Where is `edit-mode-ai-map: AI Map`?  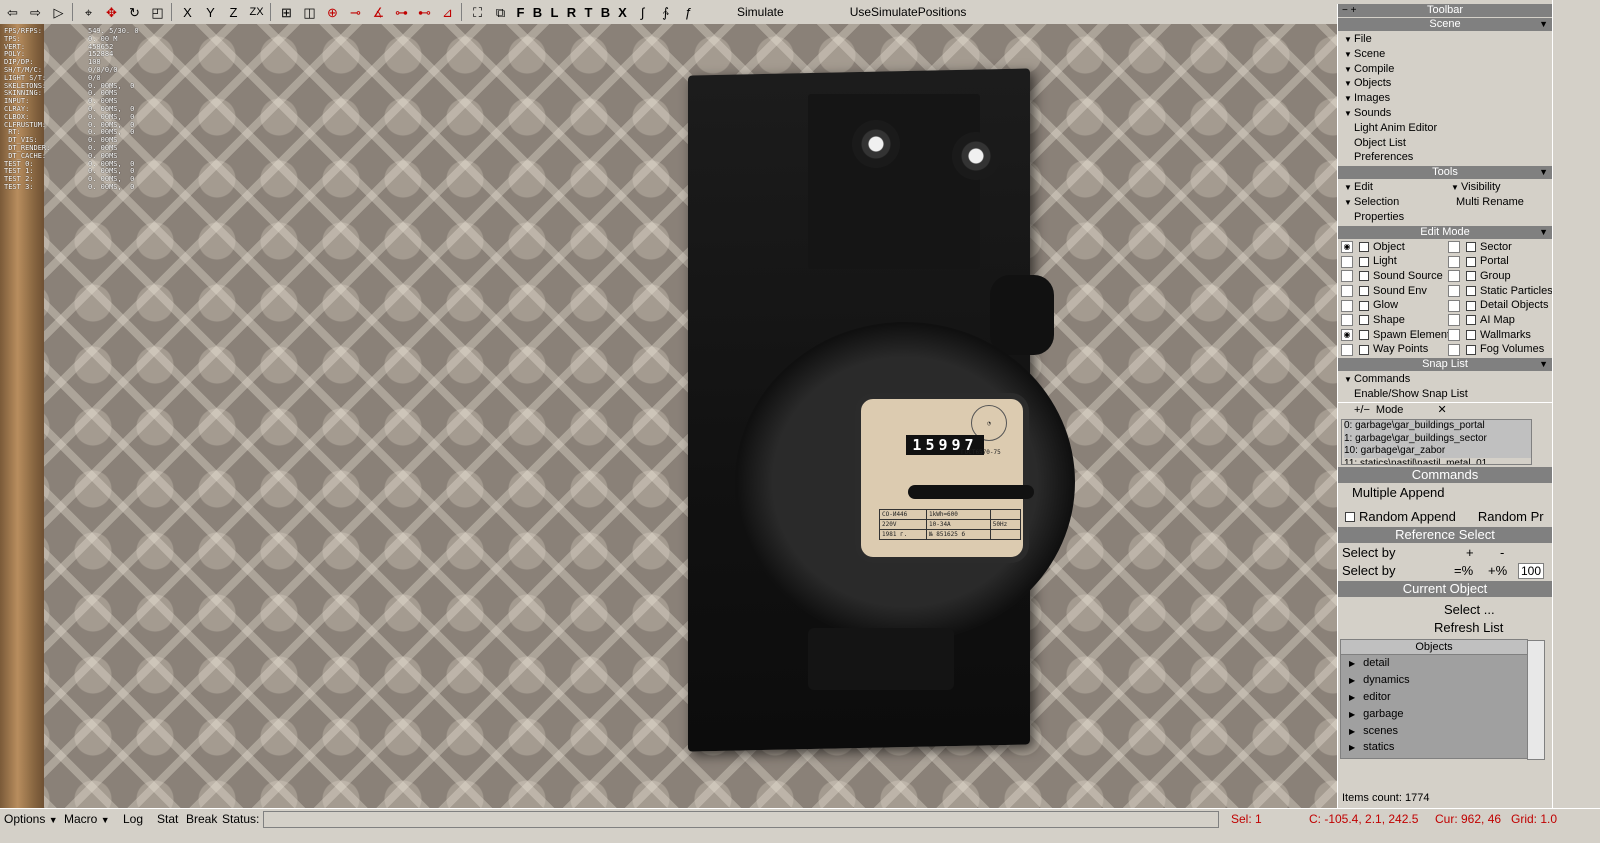 edit-mode-ai-map: AI Map is located at coordinates (1498, 320).